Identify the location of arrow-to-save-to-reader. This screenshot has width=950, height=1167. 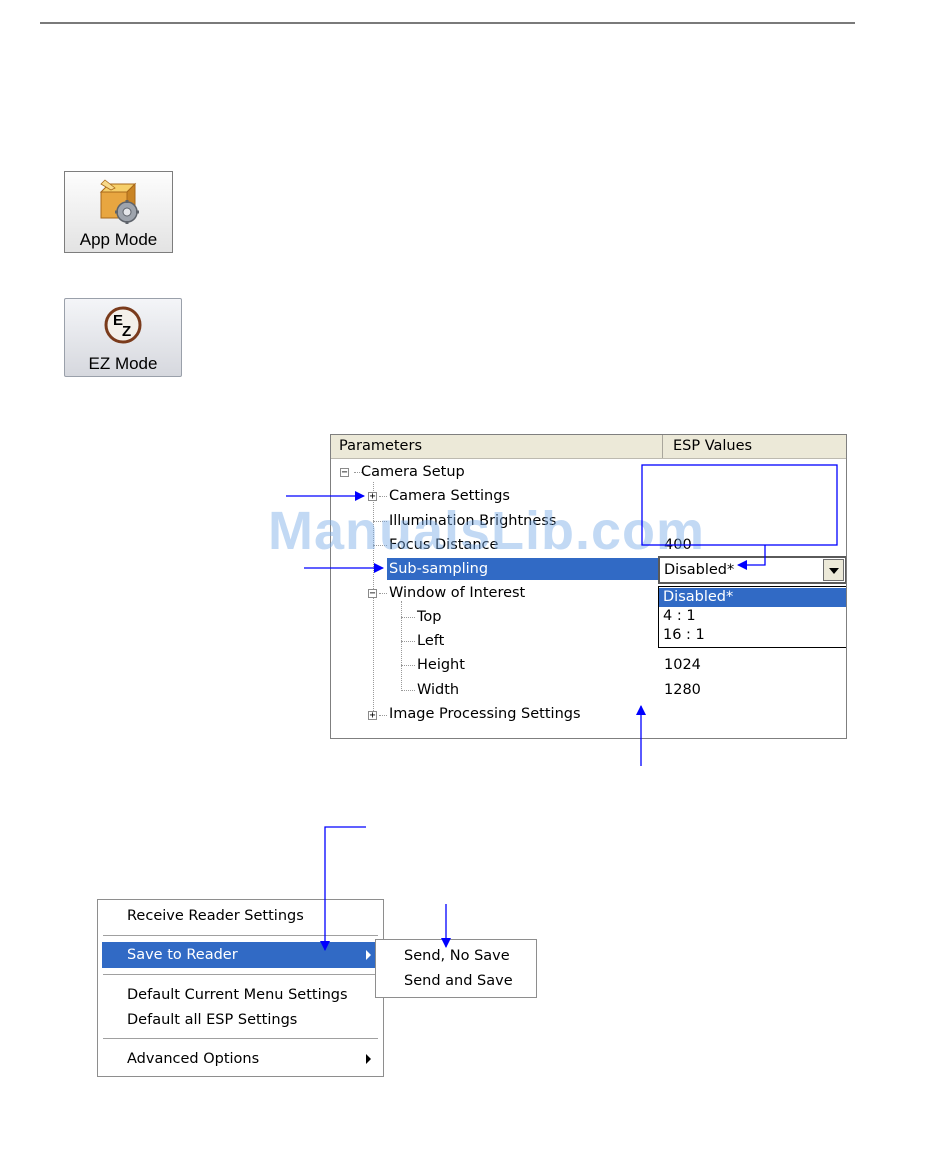
(343, 888).